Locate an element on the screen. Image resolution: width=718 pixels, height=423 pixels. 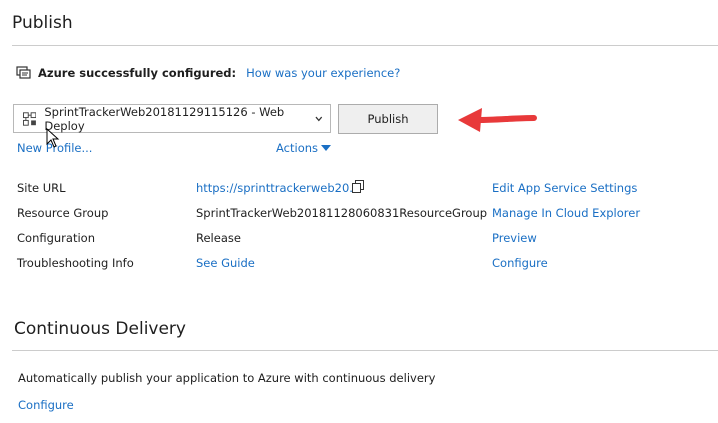
status-message: Azure successfully configured: is located at coordinates (137, 73).